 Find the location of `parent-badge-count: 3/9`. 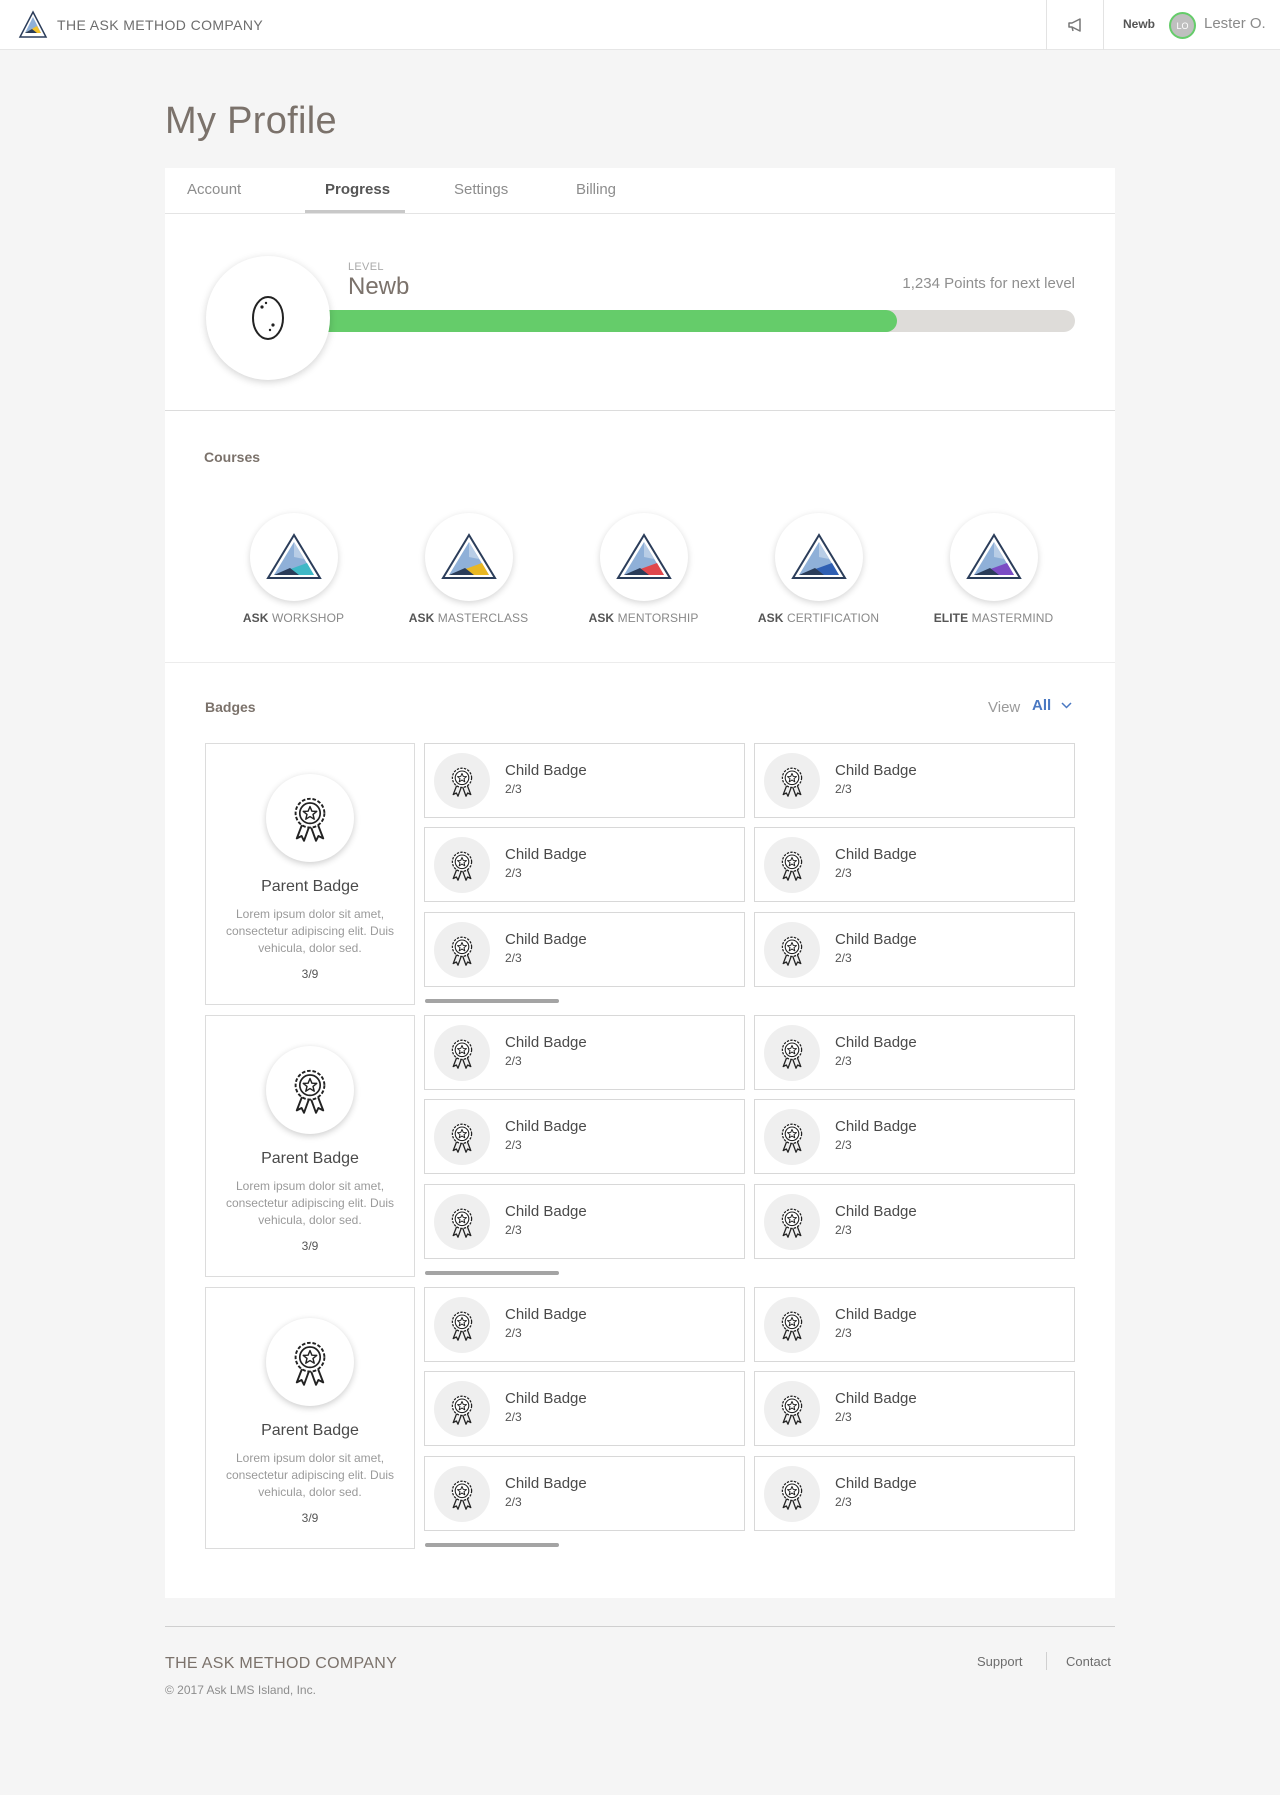

parent-badge-count: 3/9 is located at coordinates (310, 1246).